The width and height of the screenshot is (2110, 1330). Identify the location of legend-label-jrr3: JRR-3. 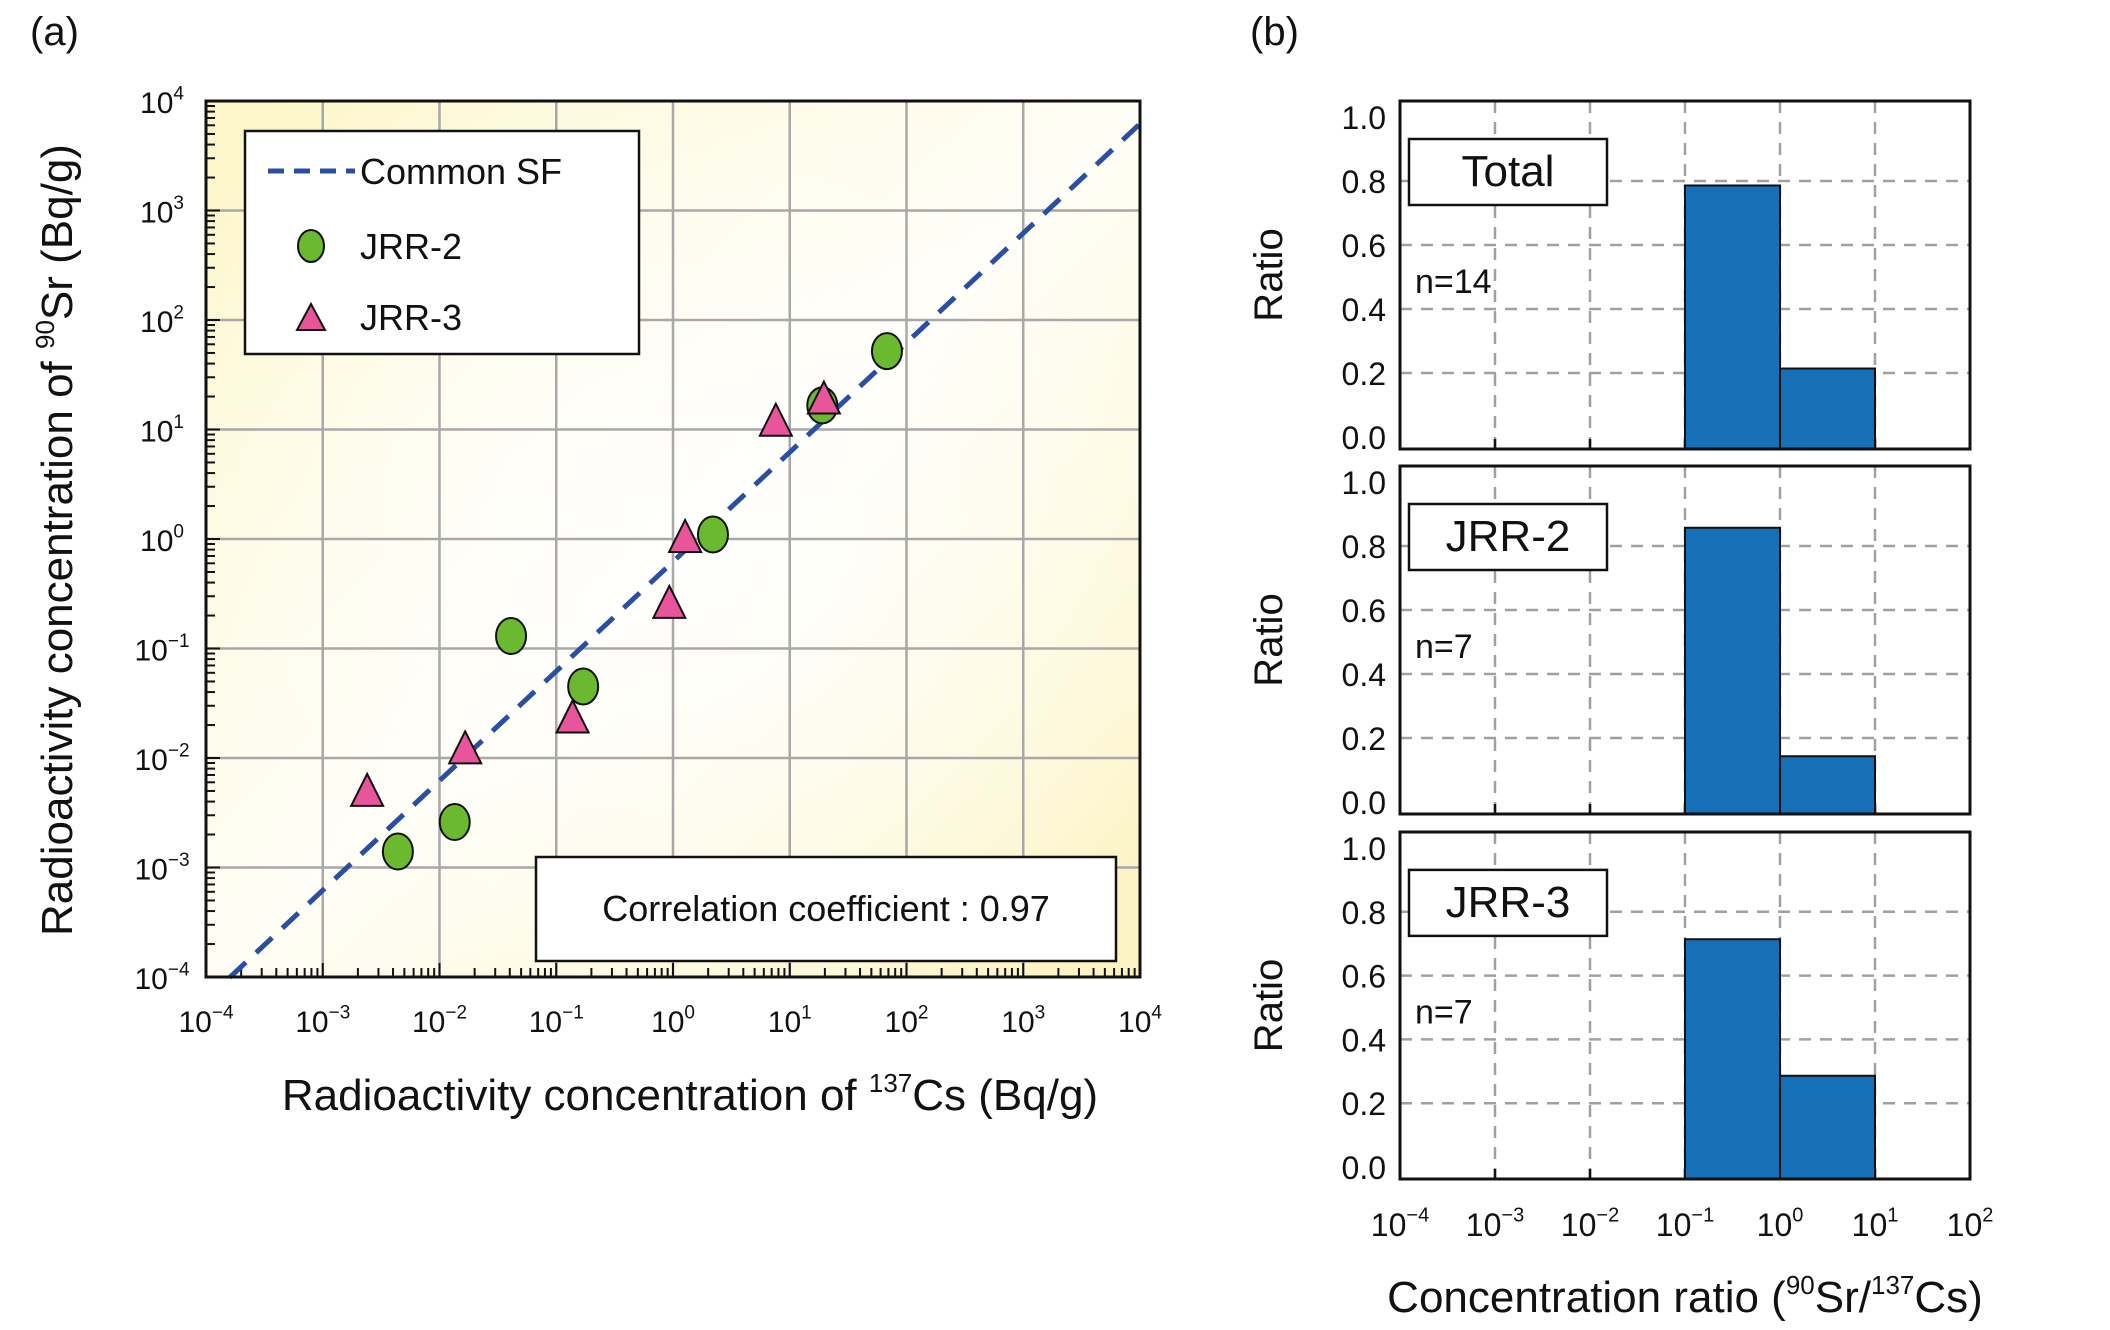
(411, 317).